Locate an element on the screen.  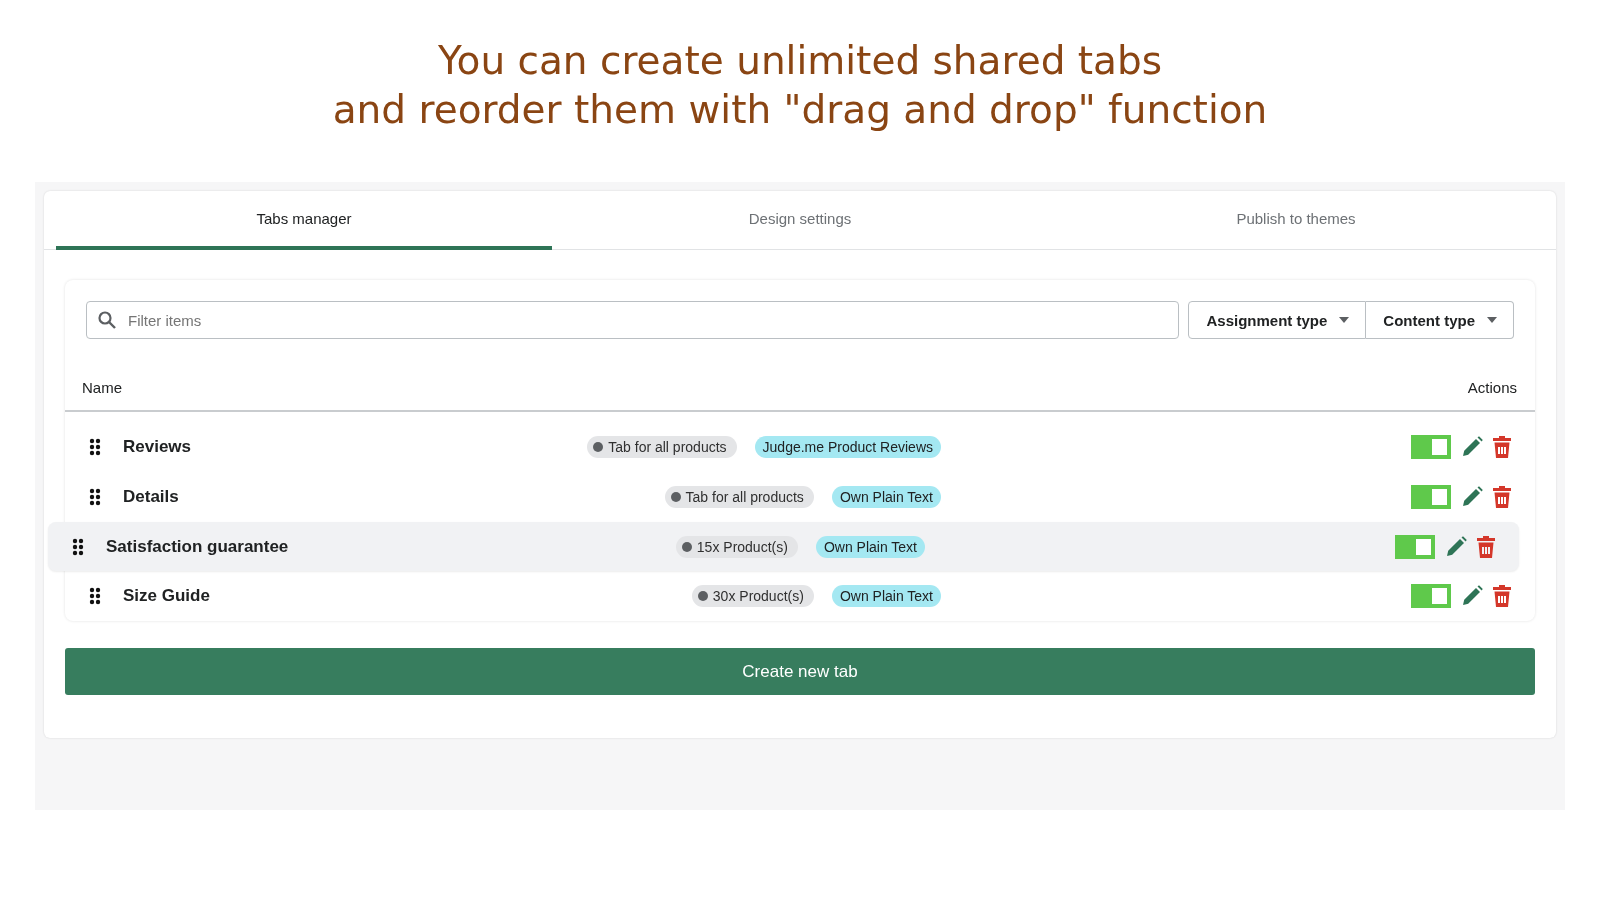
search-field: Filter items is located at coordinates (633, 320).